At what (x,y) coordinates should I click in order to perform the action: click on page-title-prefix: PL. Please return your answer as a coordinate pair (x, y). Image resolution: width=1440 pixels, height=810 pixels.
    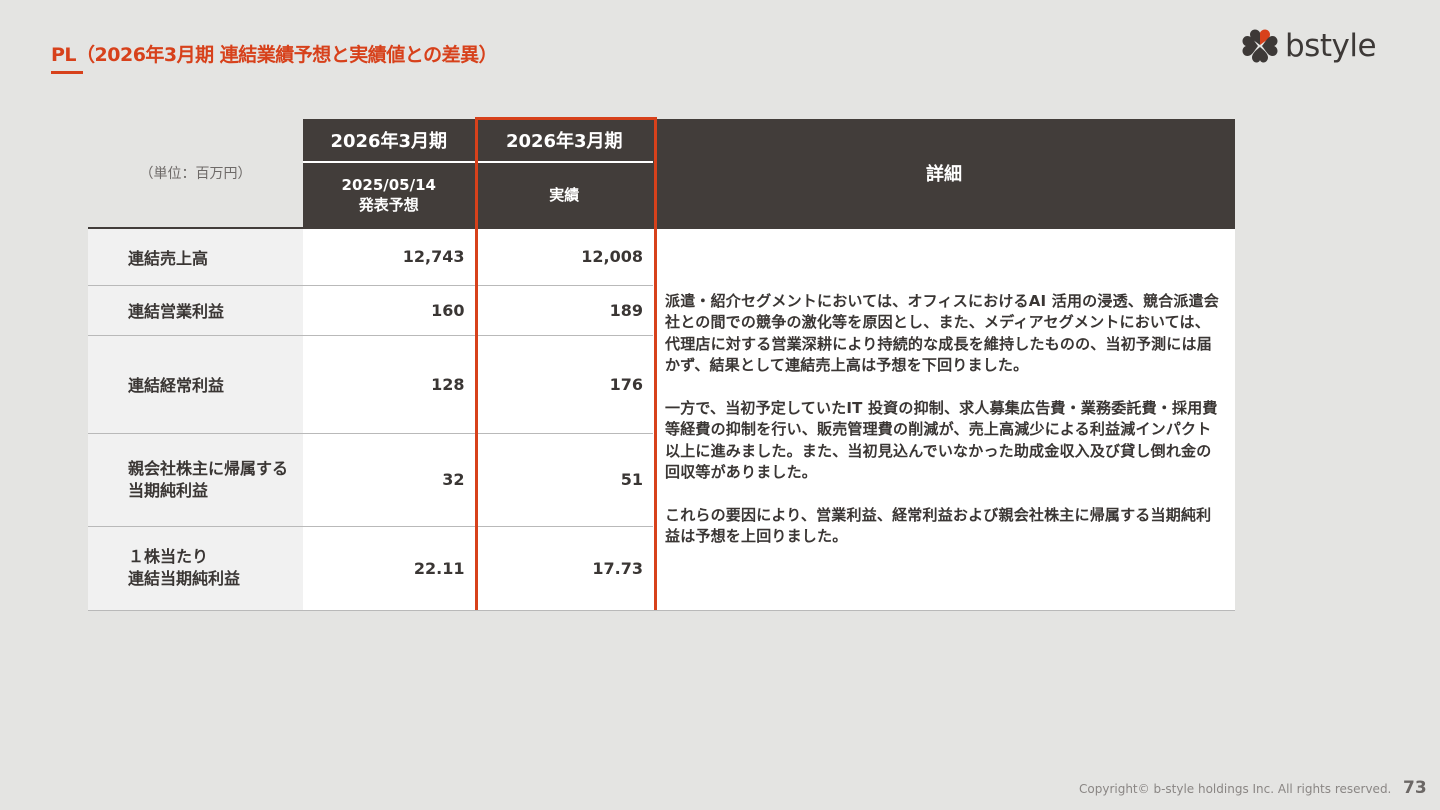
    Looking at the image, I should click on (64, 55).